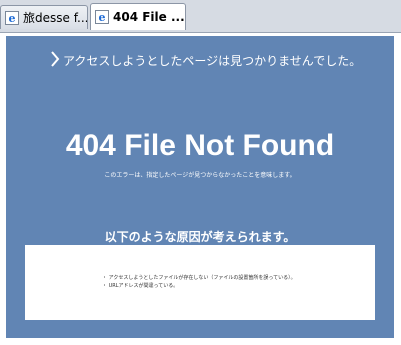 This screenshot has width=401, height=345. Describe the element at coordinates (199, 278) in the screenshot. I see `list-item: ・ アクセスしようとしたファイルが存在しない（ファイルの設置箇所を誤っている）。` at that location.